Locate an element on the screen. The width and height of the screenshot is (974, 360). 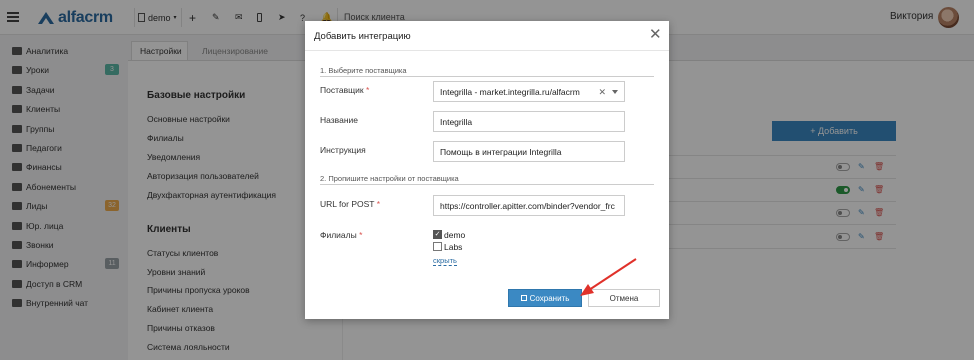
branches-label: Филиалы * is located at coordinates (341, 235).